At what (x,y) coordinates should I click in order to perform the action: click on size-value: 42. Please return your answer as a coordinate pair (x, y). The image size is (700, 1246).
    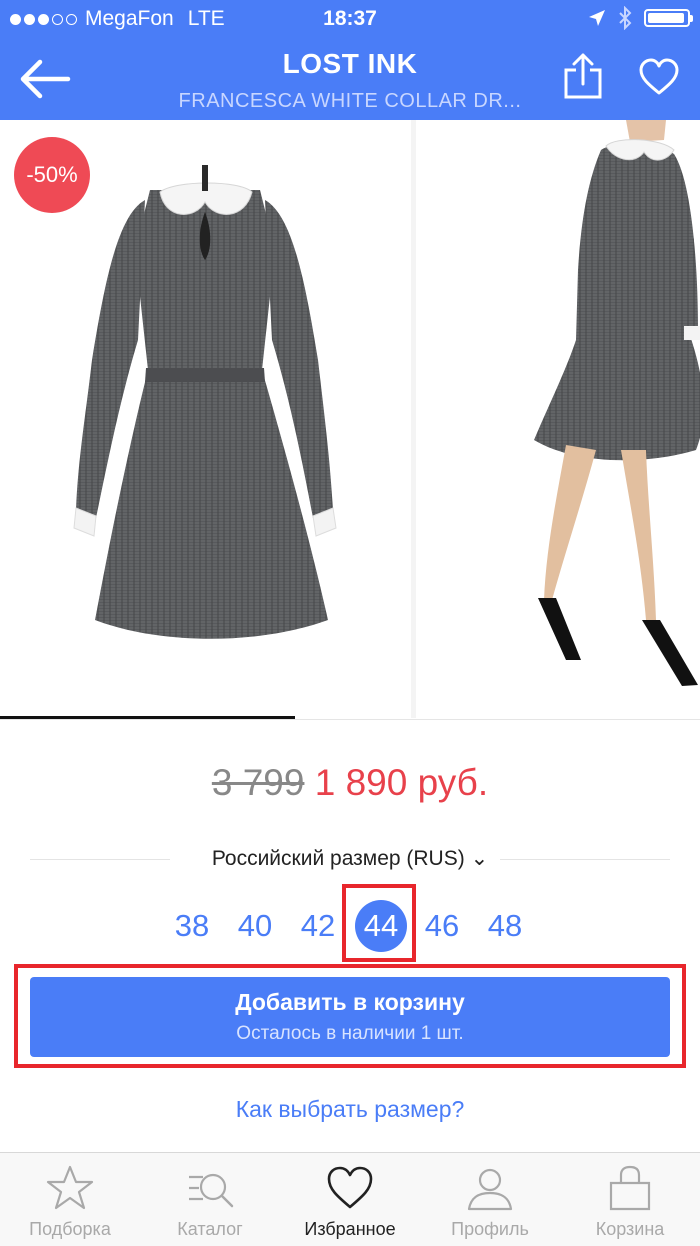
    Looking at the image, I should click on (318, 925).